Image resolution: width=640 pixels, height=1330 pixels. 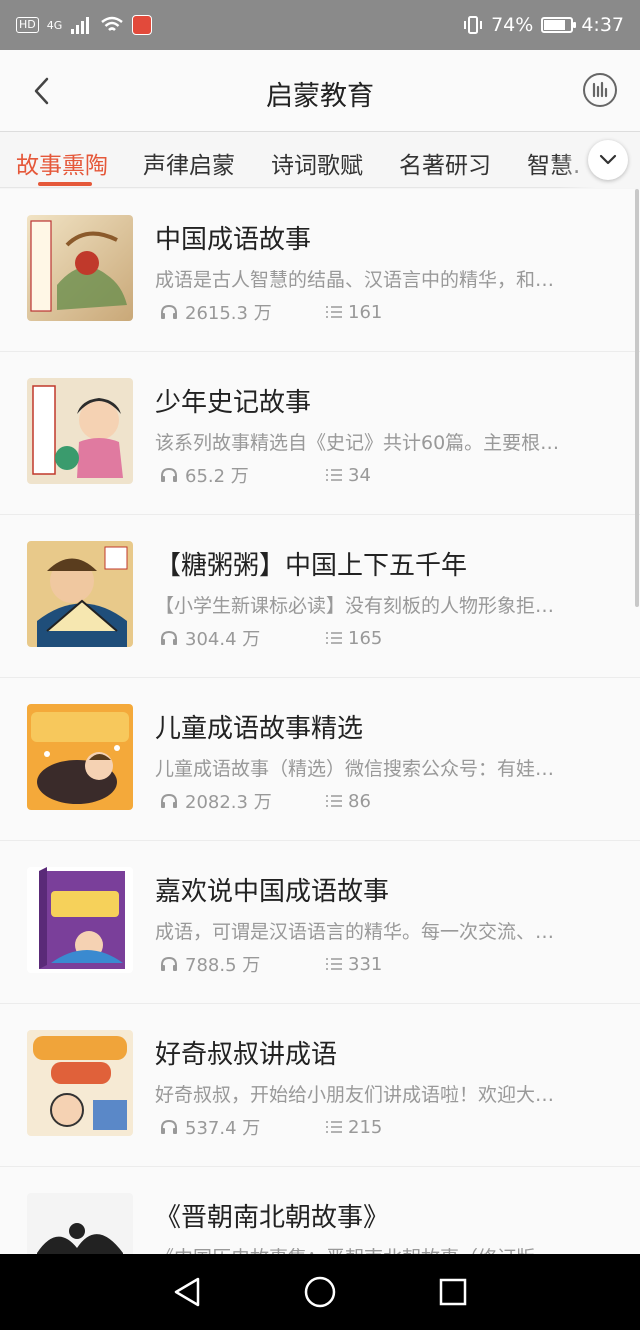 What do you see at coordinates (559, 25) in the screenshot?
I see `battery-icon` at bounding box center [559, 25].